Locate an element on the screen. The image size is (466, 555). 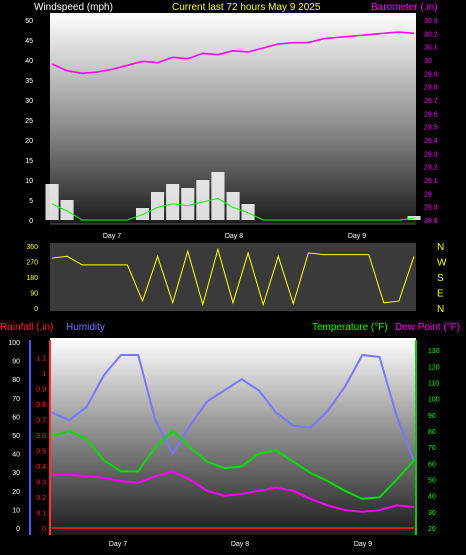
rainfall-tick-label: 0.4 is located at coordinates (41, 467).